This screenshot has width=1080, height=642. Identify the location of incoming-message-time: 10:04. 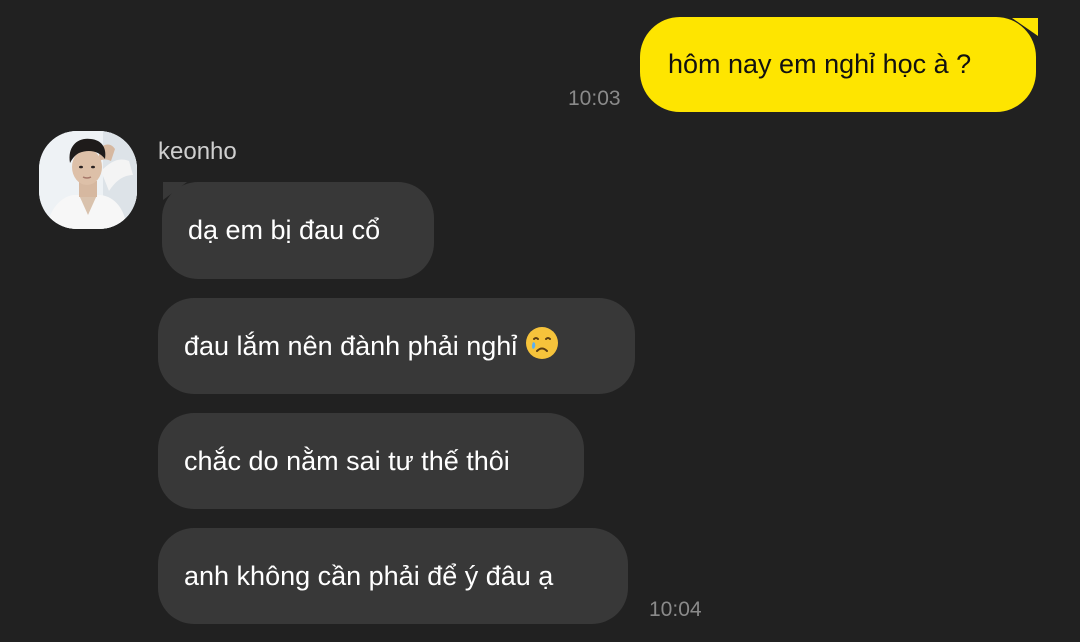
(675, 609).